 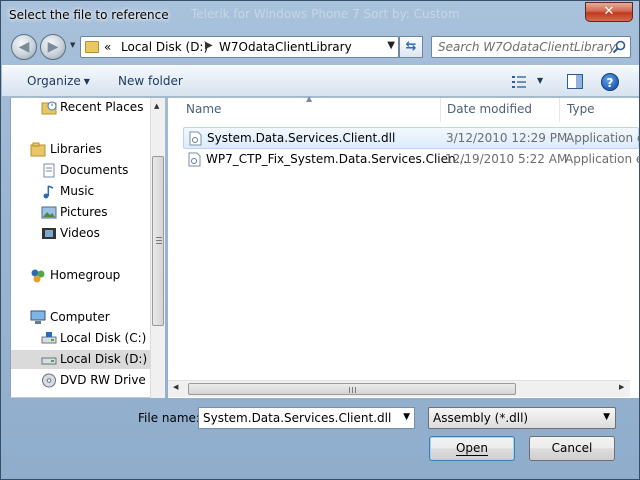 What do you see at coordinates (150, 81) in the screenshot?
I see `new-folder-button: New folder` at bounding box center [150, 81].